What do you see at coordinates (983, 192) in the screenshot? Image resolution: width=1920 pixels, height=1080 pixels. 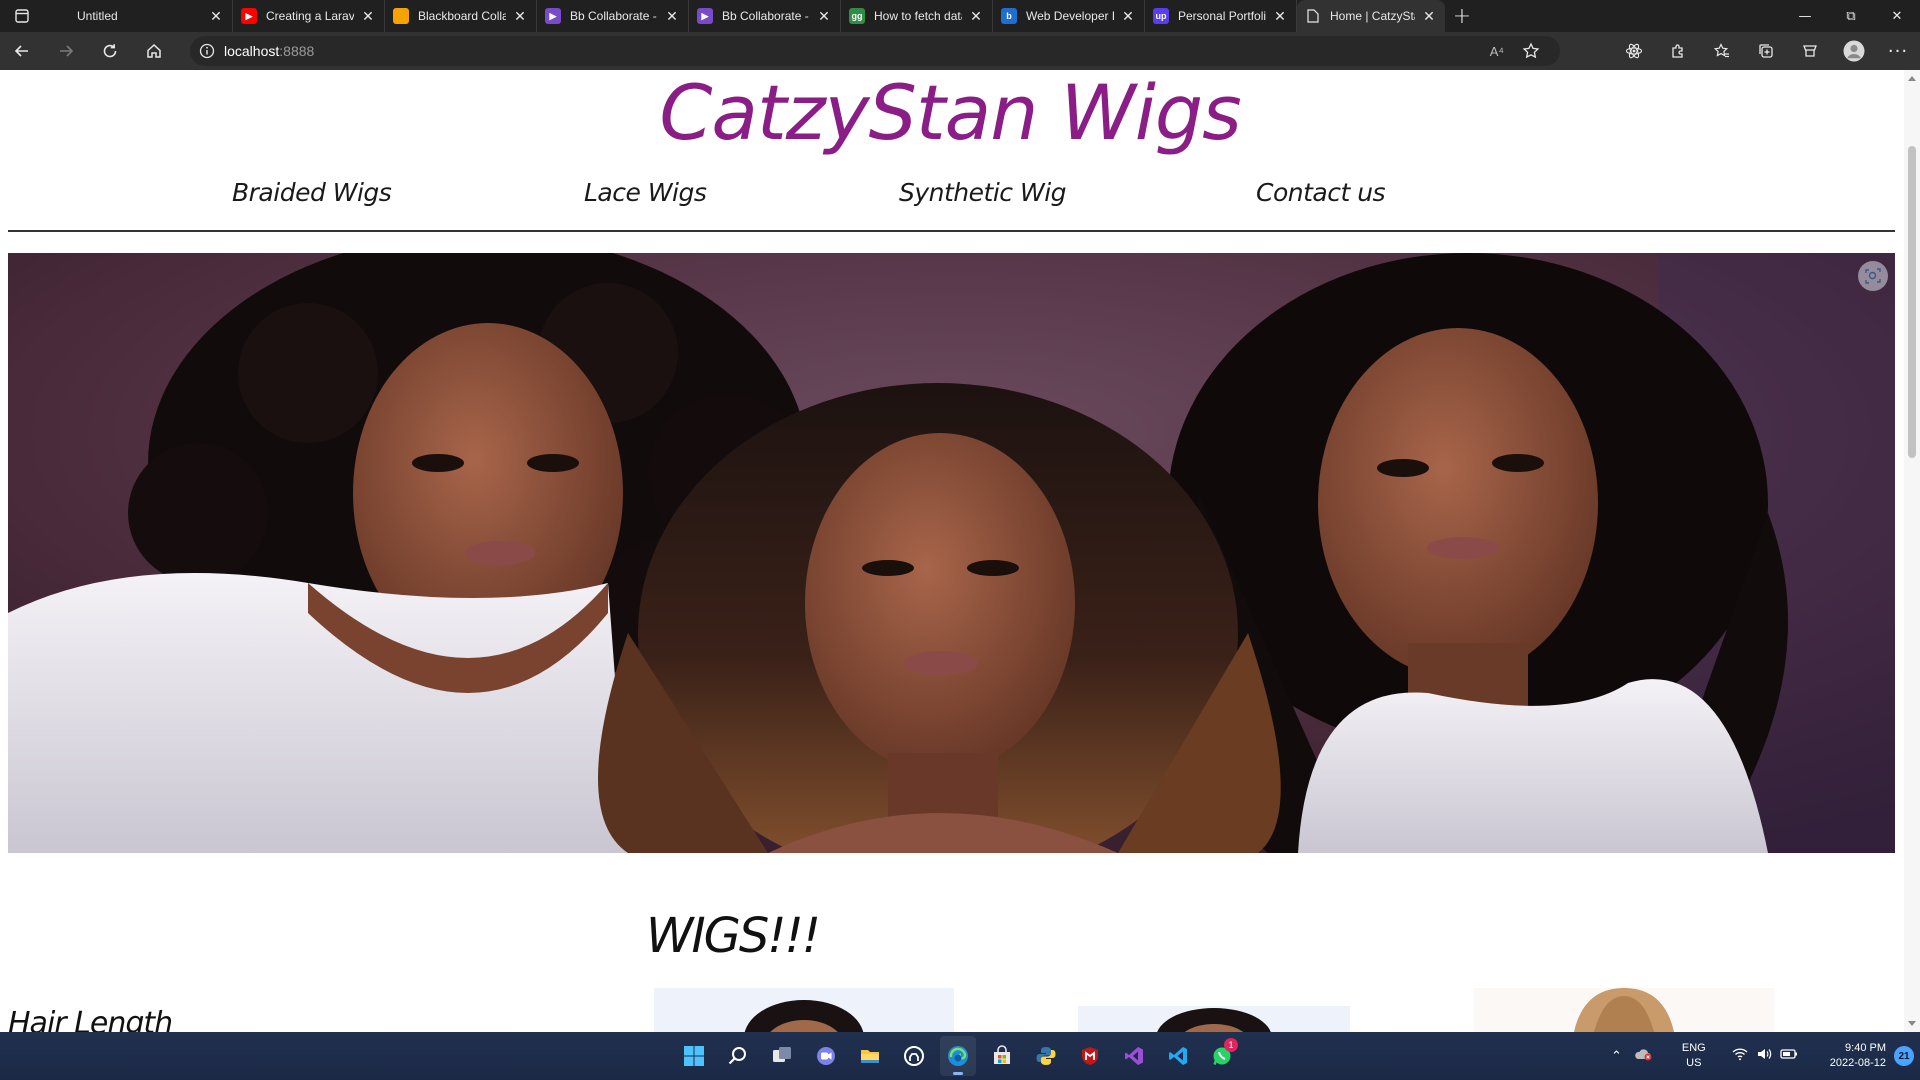 I see `nav-link-synthetic-wig: Synthetic Wig` at bounding box center [983, 192].